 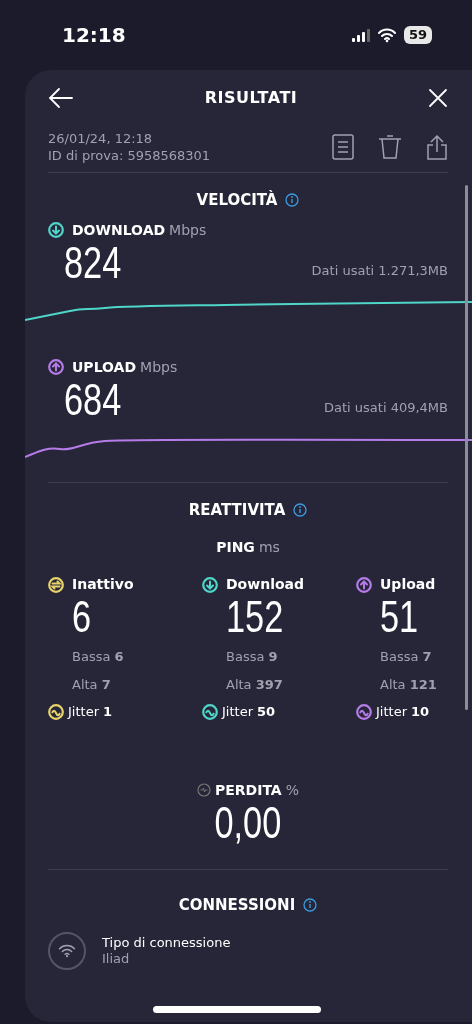 I want to click on column-label: Download, so click(x=265, y=584).